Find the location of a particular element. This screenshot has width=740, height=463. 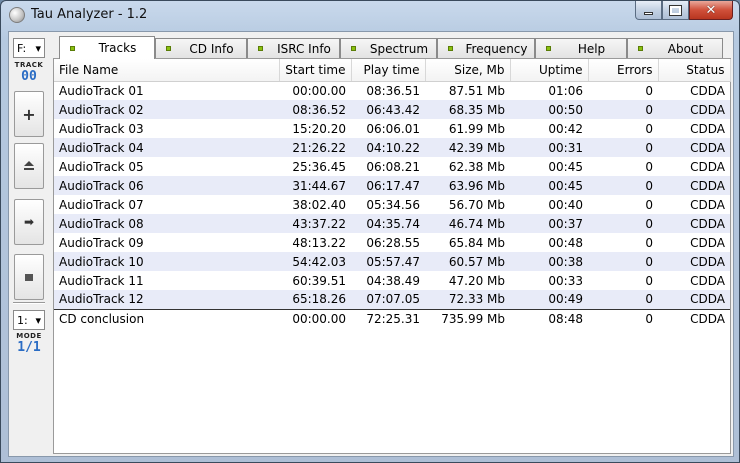

app-icon is located at coordinates (17, 15).